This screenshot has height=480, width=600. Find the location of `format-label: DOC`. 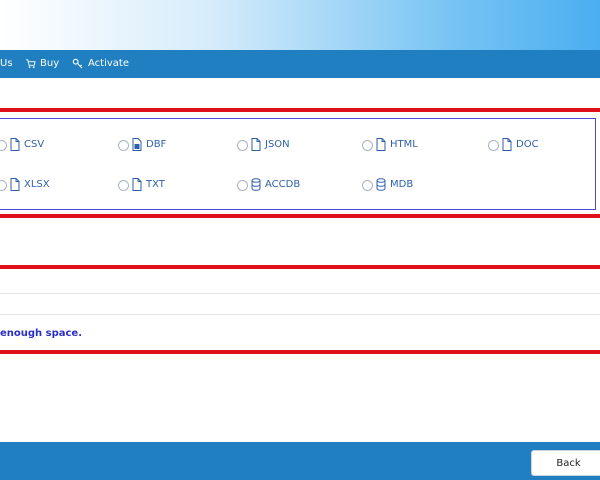

format-label: DOC is located at coordinates (527, 144).